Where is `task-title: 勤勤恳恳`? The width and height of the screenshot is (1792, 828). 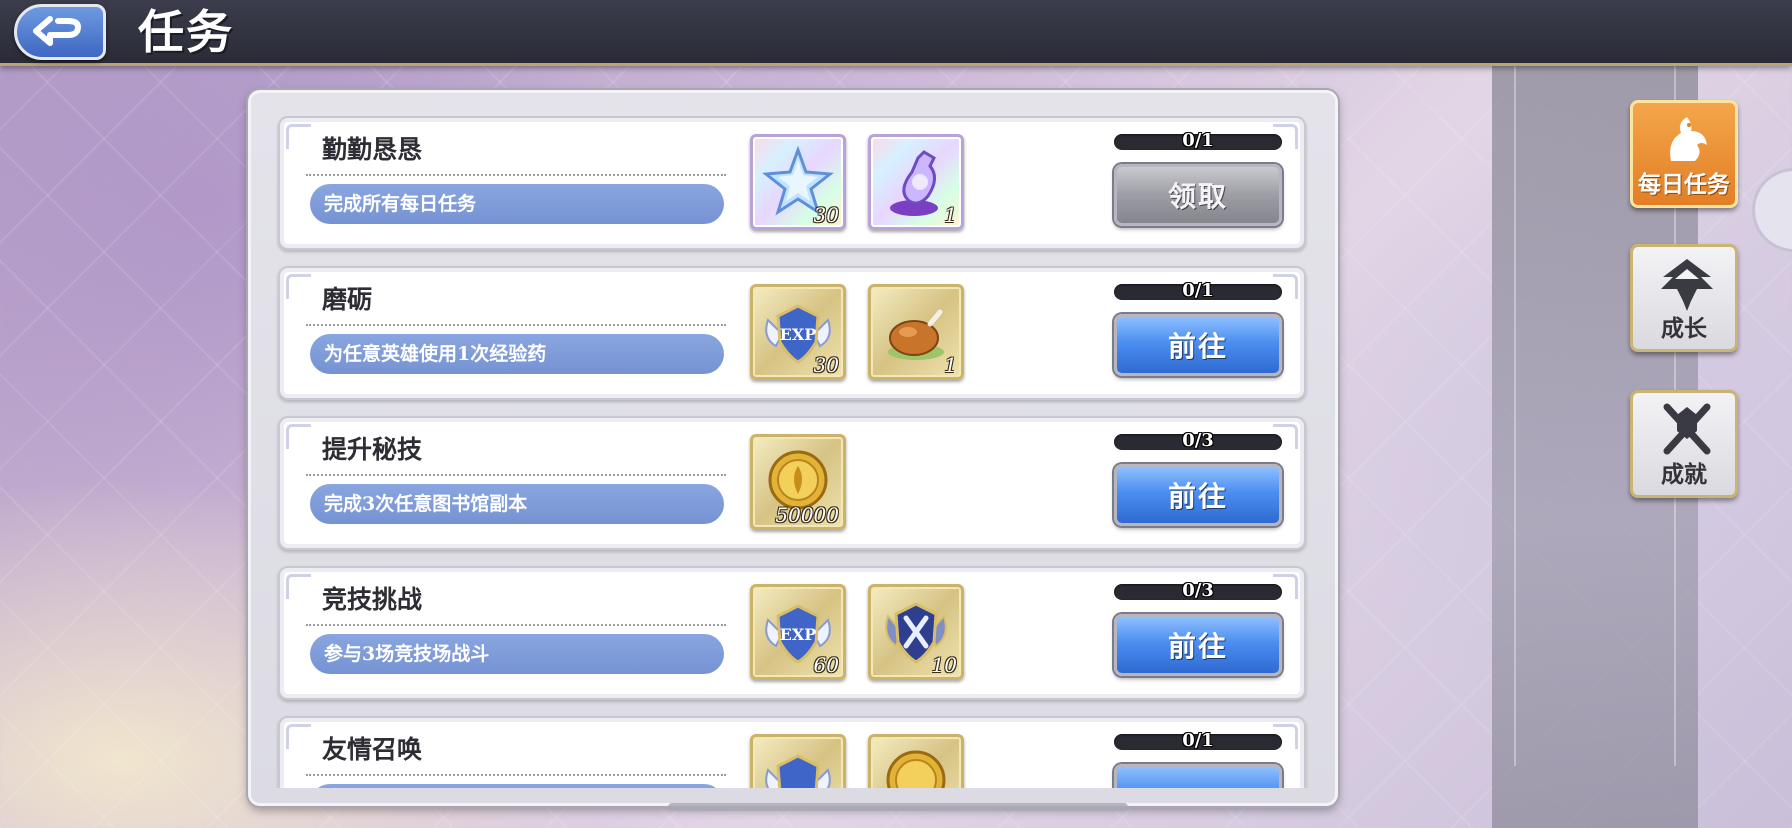
task-title: 勤勤恳恳 is located at coordinates (372, 149).